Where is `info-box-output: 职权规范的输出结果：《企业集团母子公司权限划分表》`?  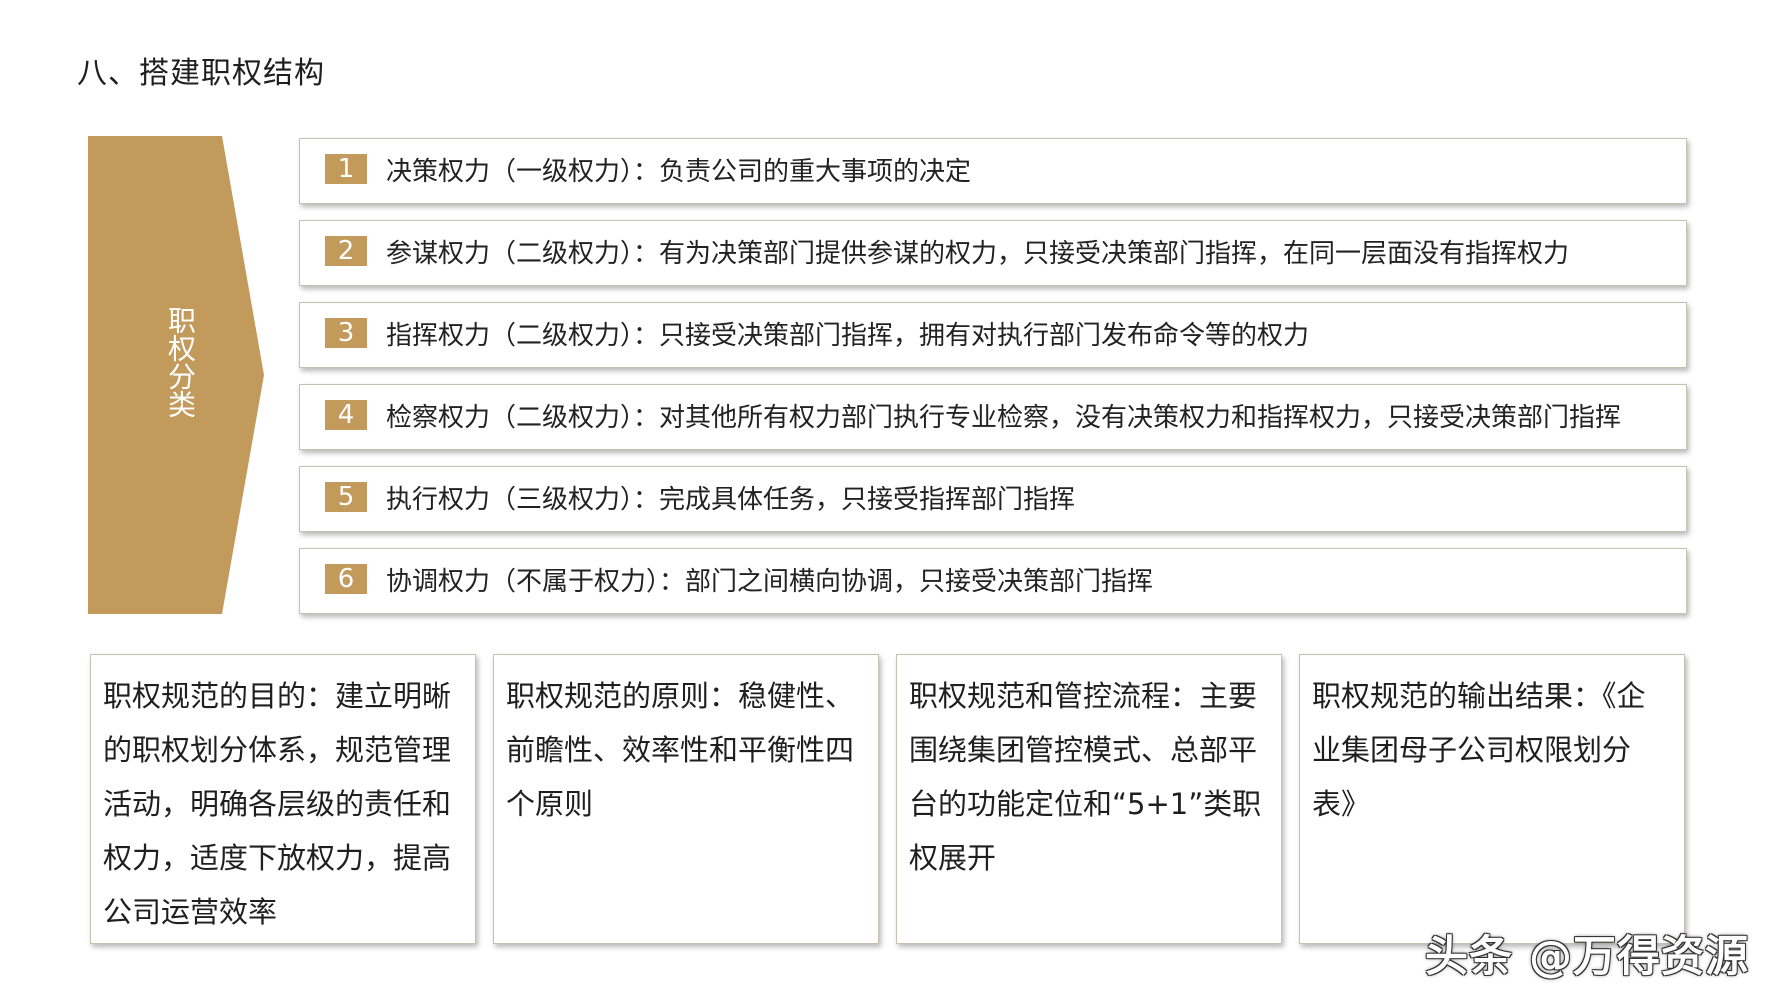
info-box-output: 职权规范的输出结果：《企业集团母子公司权限划分表》 is located at coordinates (1492, 799).